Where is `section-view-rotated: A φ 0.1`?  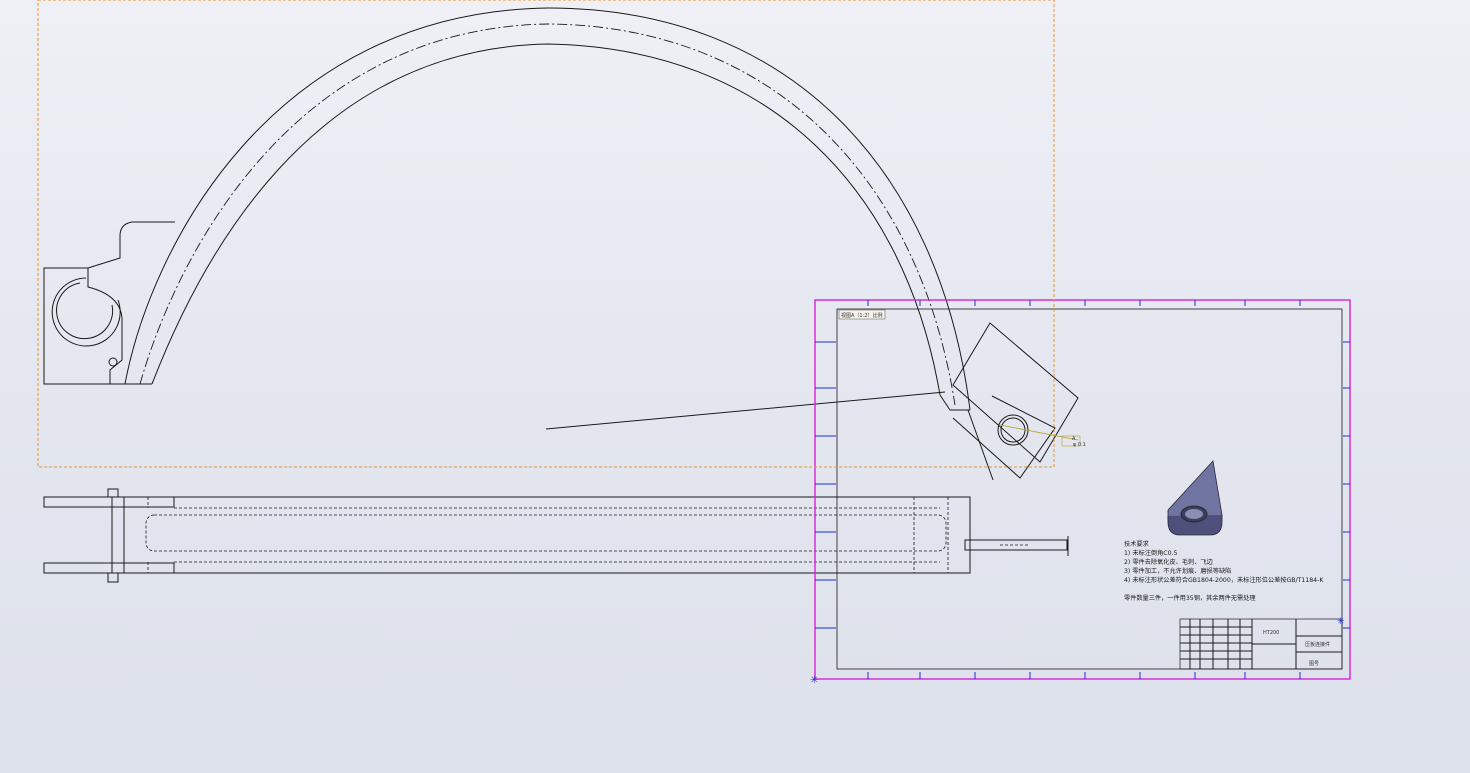
section-view-rotated: A φ 0.1 is located at coordinates (1019, 401).